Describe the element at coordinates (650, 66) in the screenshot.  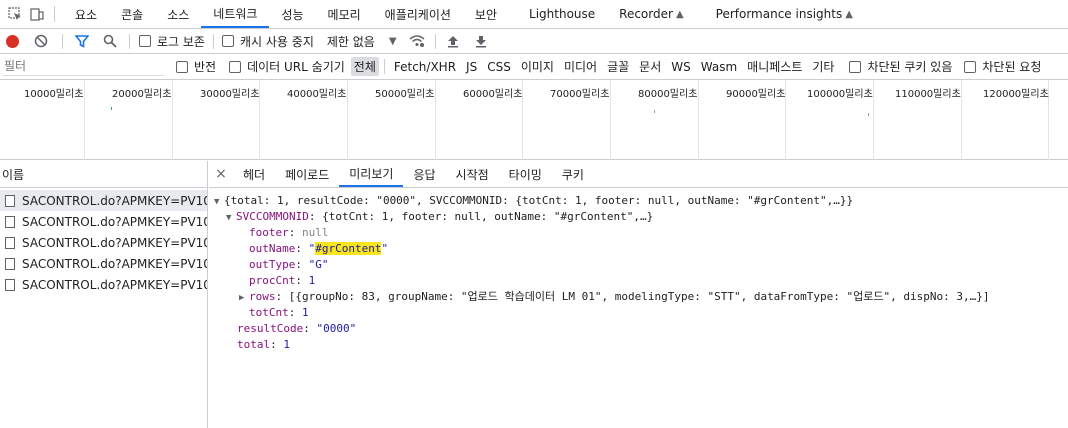
I see `type-filter-doc: 문서` at that location.